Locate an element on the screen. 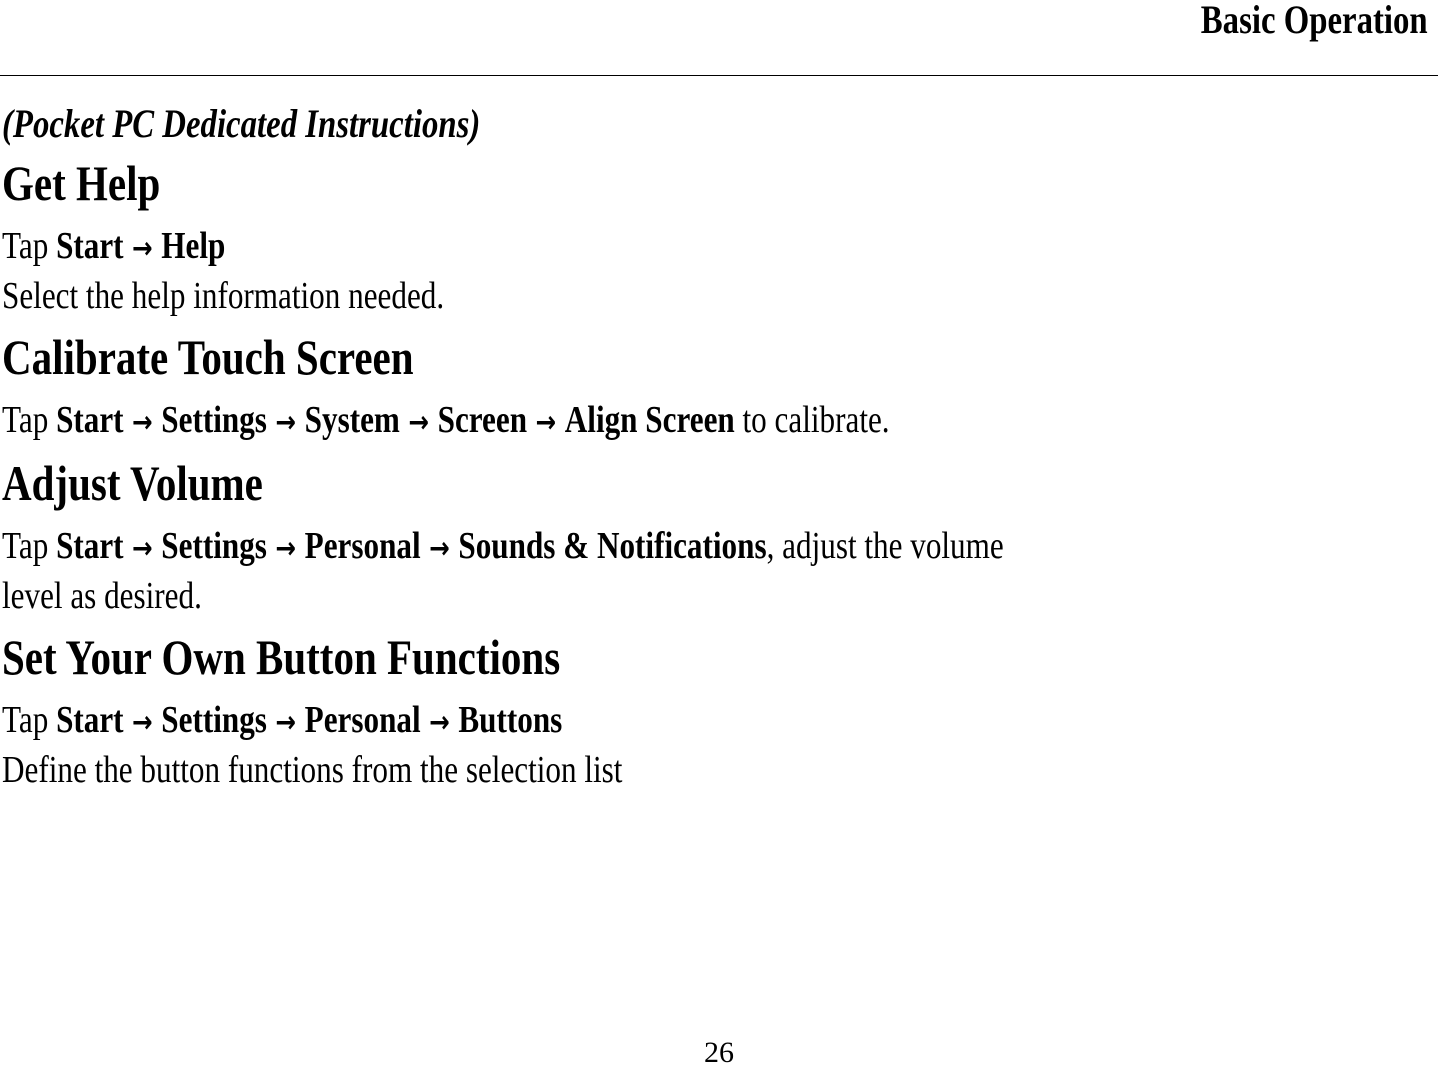  instruction-suffix: to calibrate. is located at coordinates (812, 420).